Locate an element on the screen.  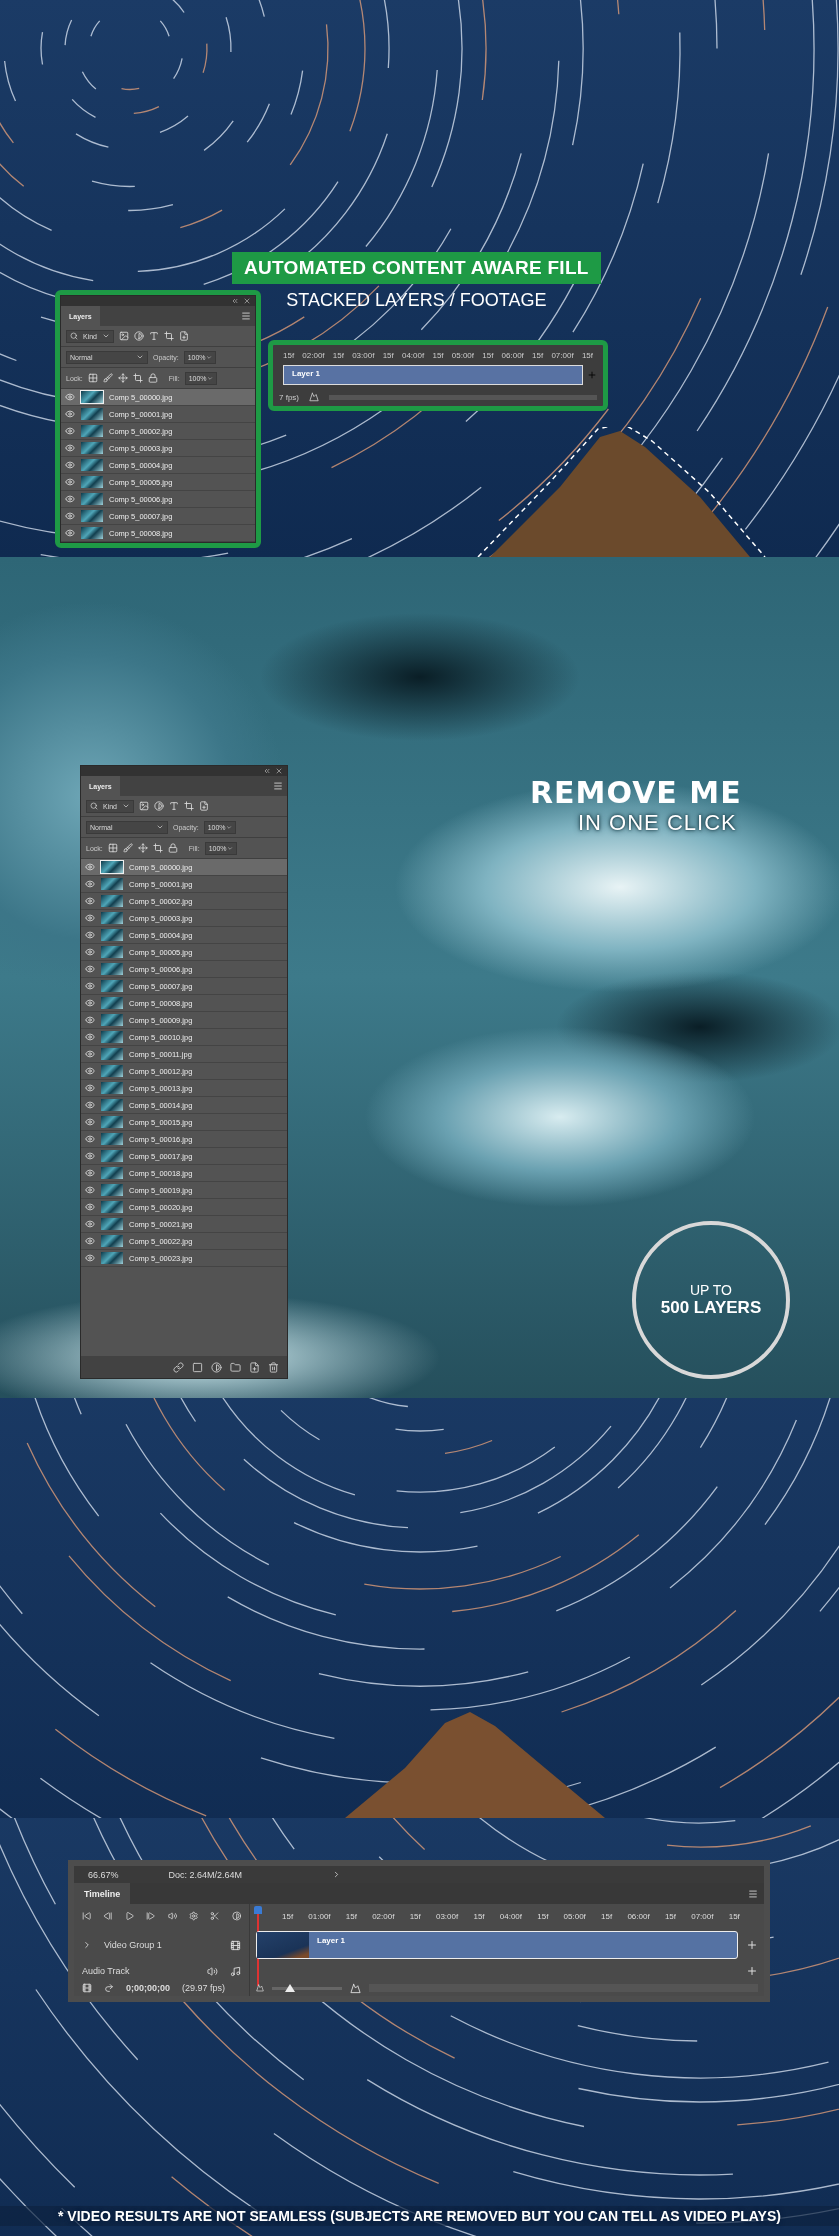
frame-rate: 7 fps) is located at coordinates (289, 397).